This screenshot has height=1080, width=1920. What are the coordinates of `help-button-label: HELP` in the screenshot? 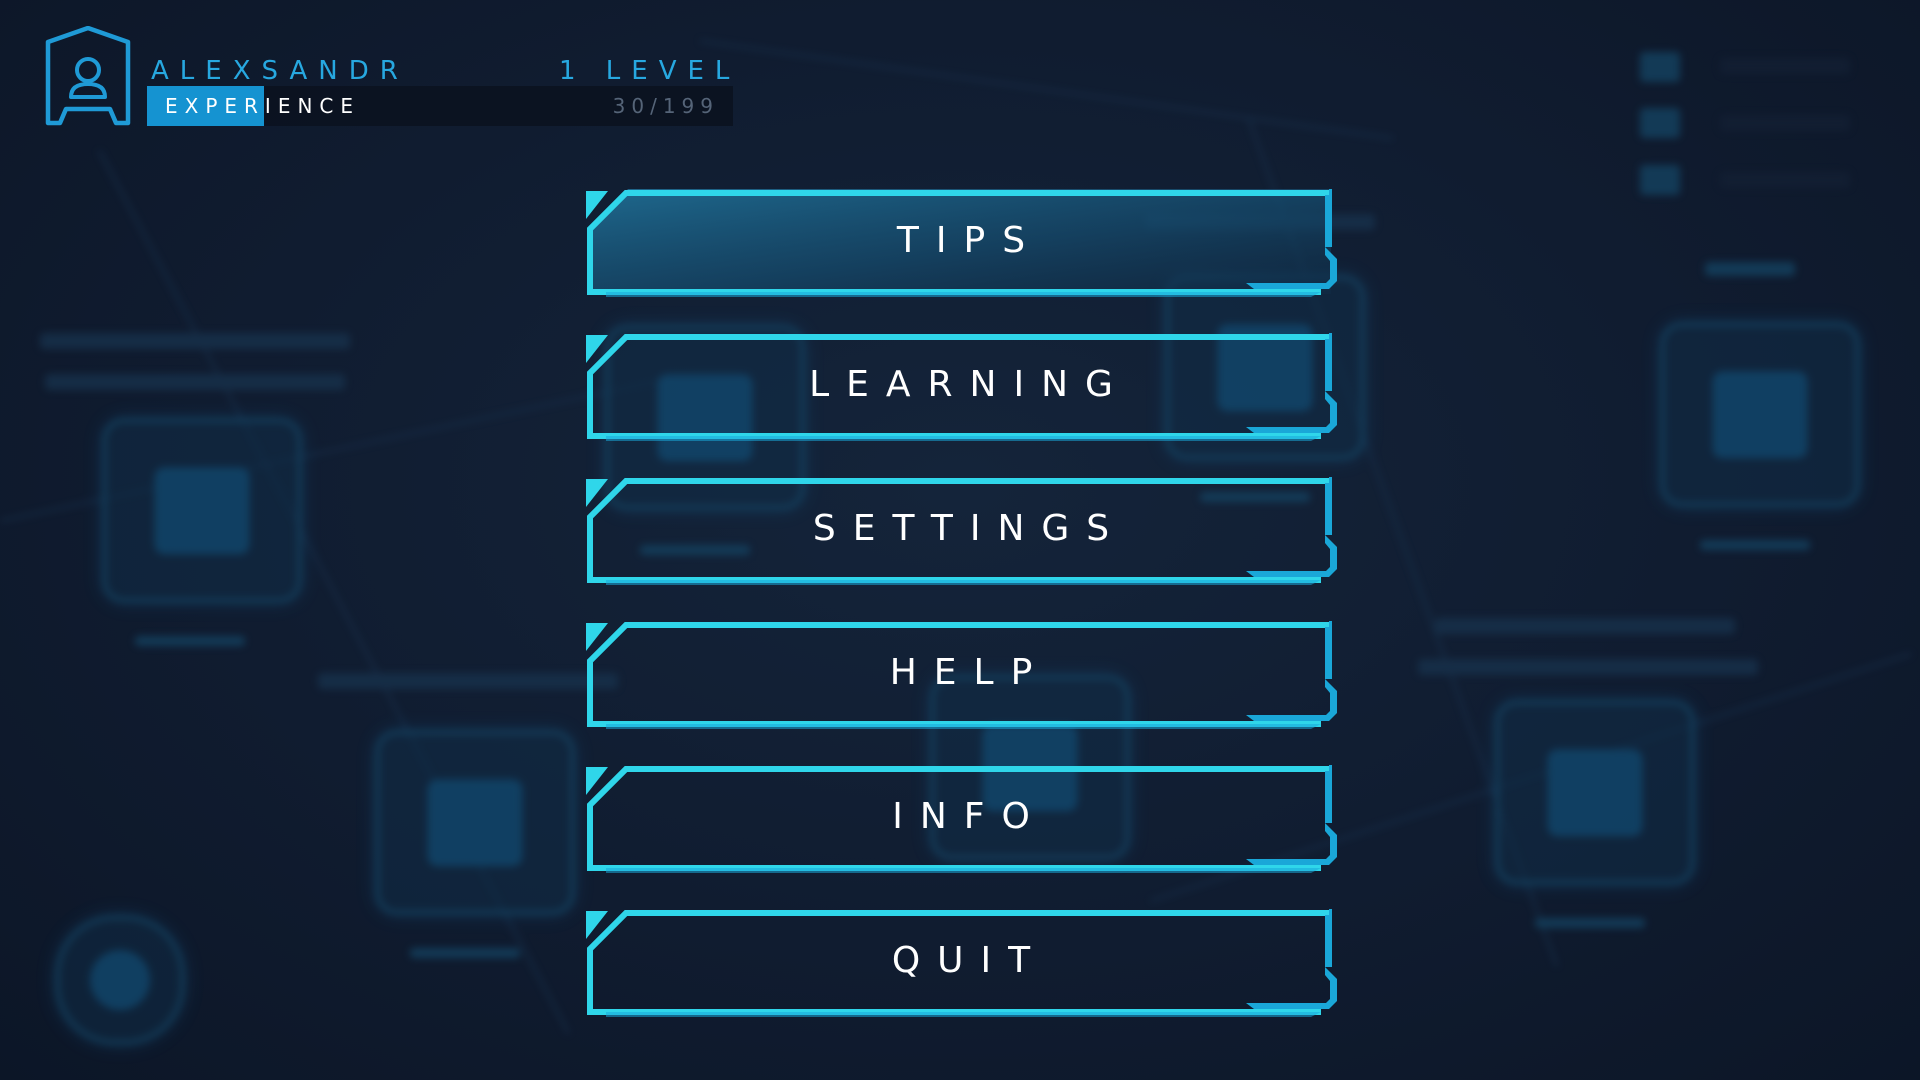 It's located at (969, 672).